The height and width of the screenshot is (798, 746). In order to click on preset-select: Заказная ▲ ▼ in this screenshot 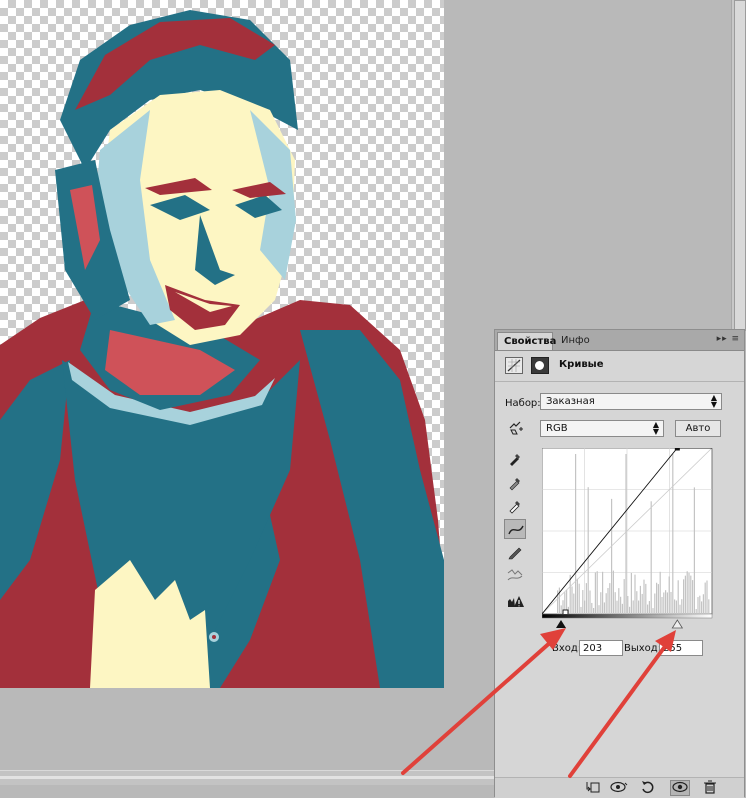, I will do `click(631, 401)`.